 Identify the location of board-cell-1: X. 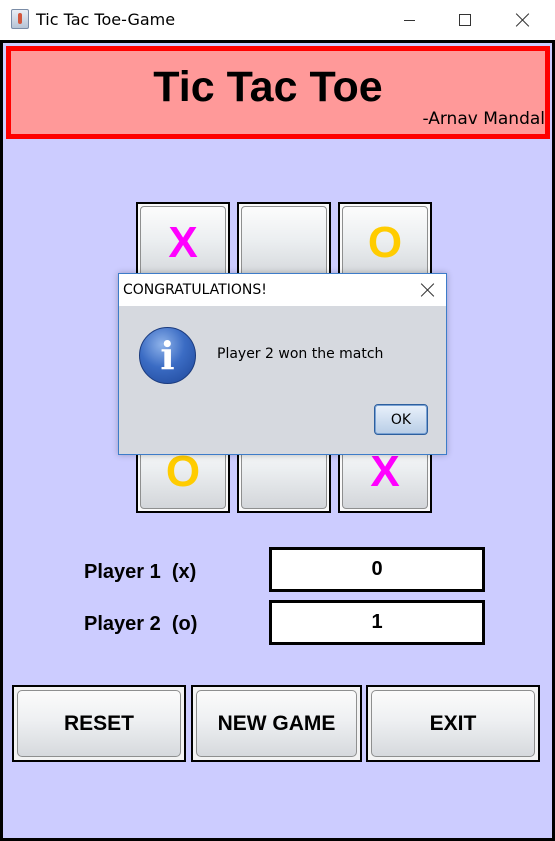
(183, 243).